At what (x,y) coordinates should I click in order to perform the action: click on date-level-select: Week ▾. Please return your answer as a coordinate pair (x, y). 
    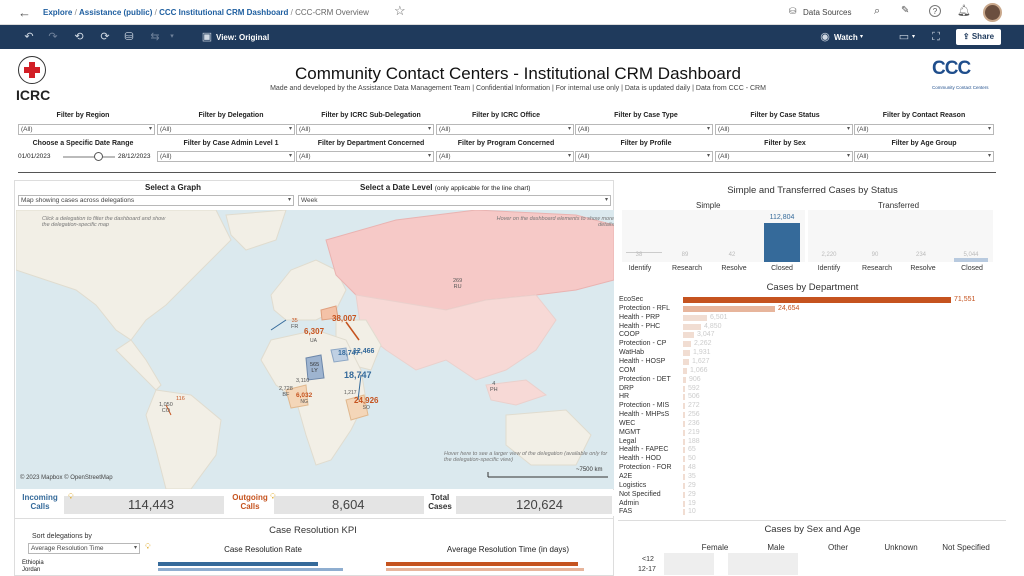
    Looking at the image, I should click on (454, 200).